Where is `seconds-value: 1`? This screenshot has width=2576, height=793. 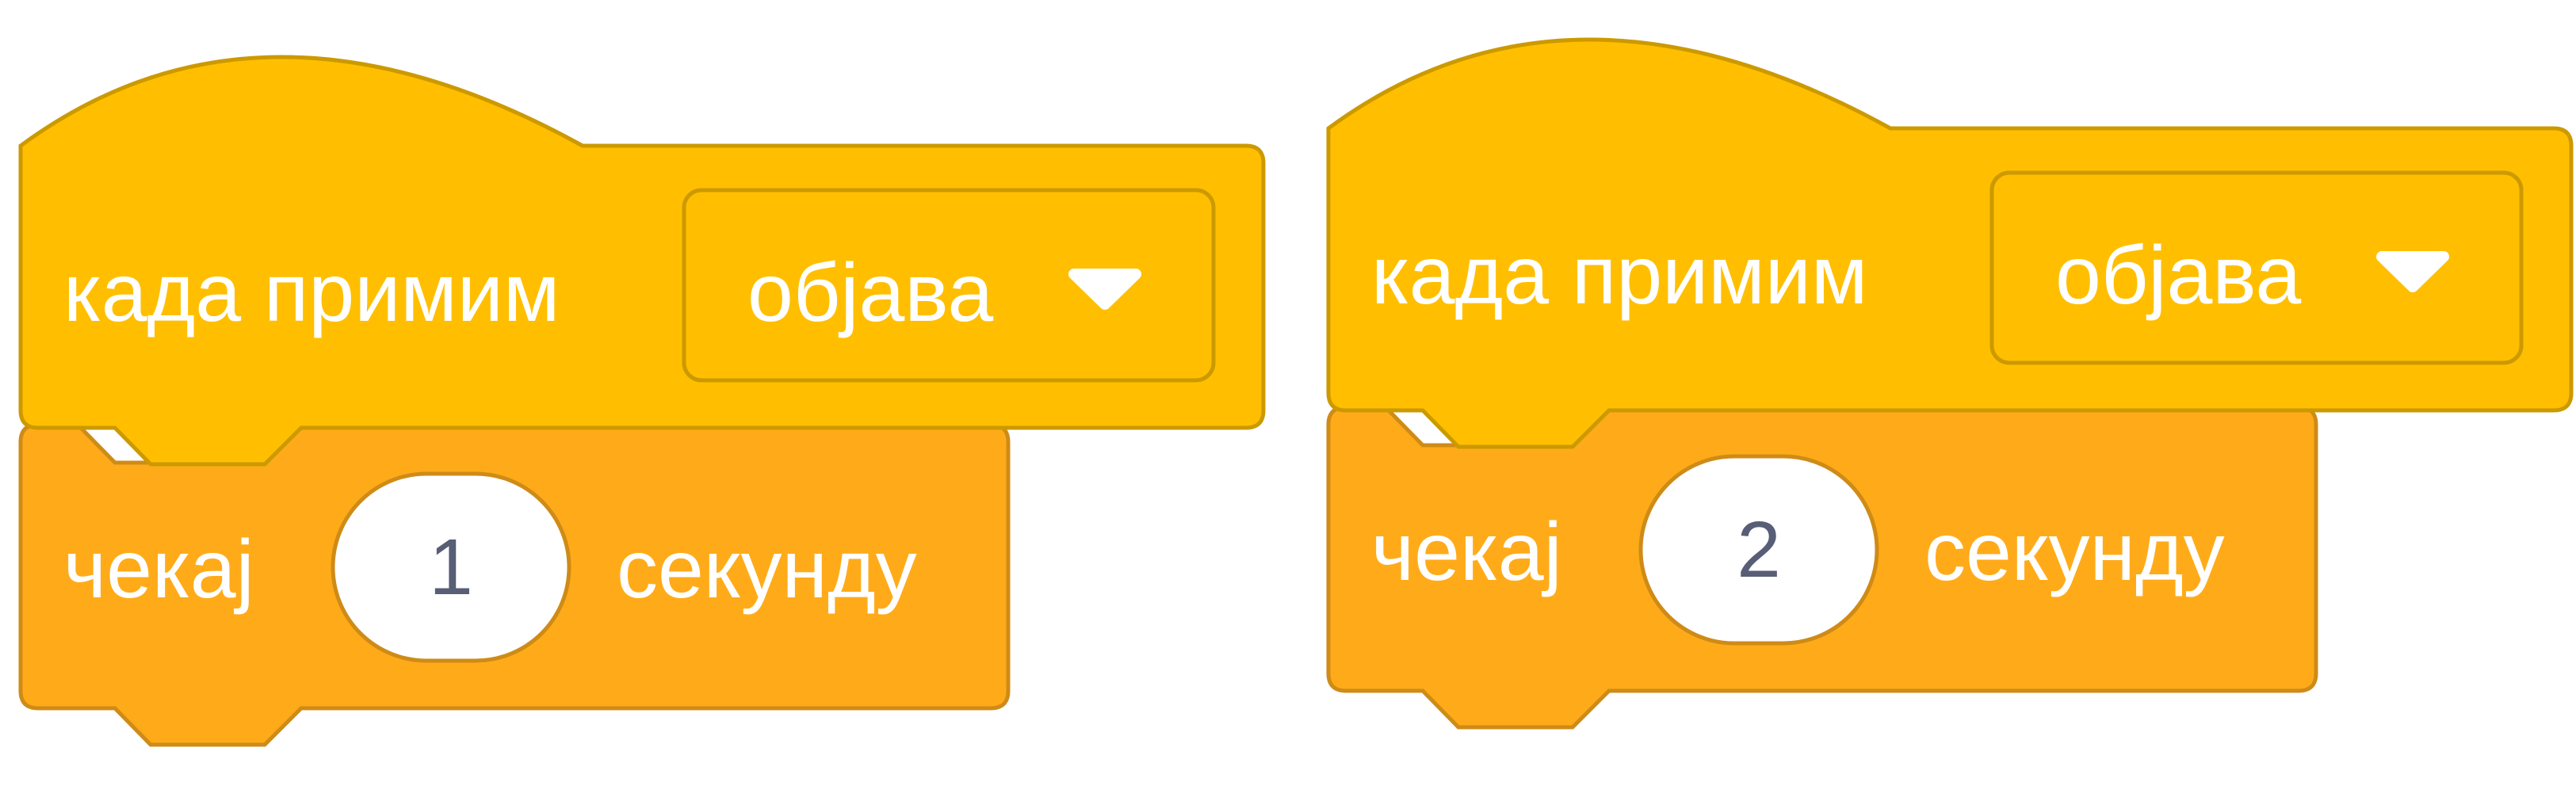
seconds-value: 1 is located at coordinates (451, 568).